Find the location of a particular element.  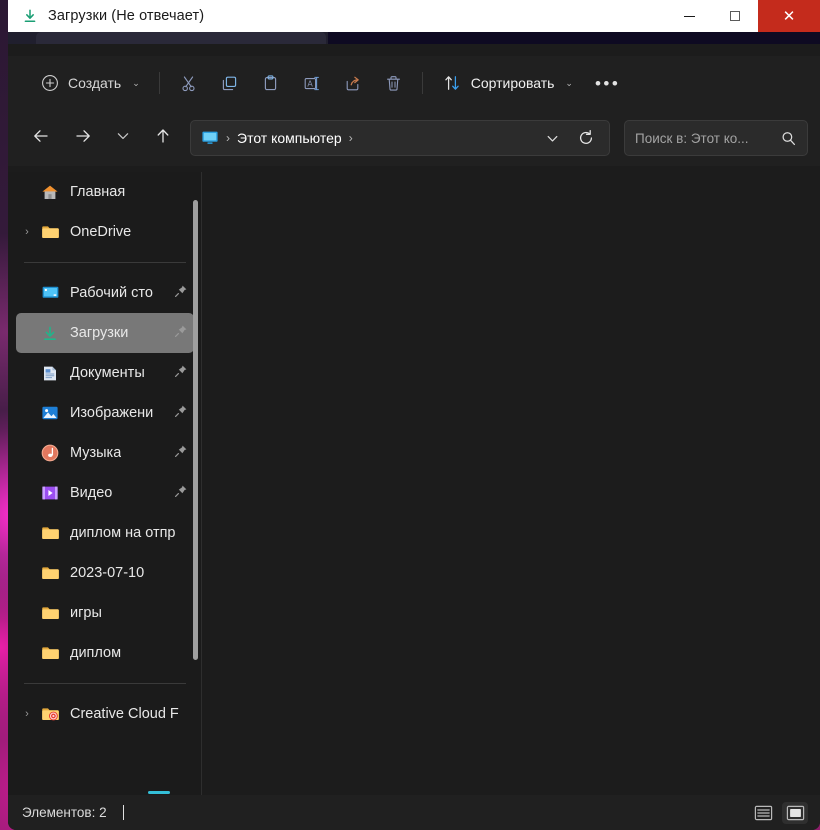

copy-button is located at coordinates (229, 83).